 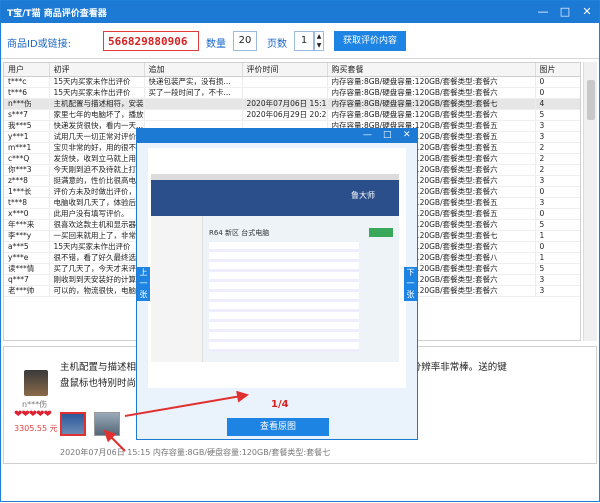 What do you see at coordinates (27, 269) in the screenshot?
I see `table-cell: 读***情` at bounding box center [27, 269].